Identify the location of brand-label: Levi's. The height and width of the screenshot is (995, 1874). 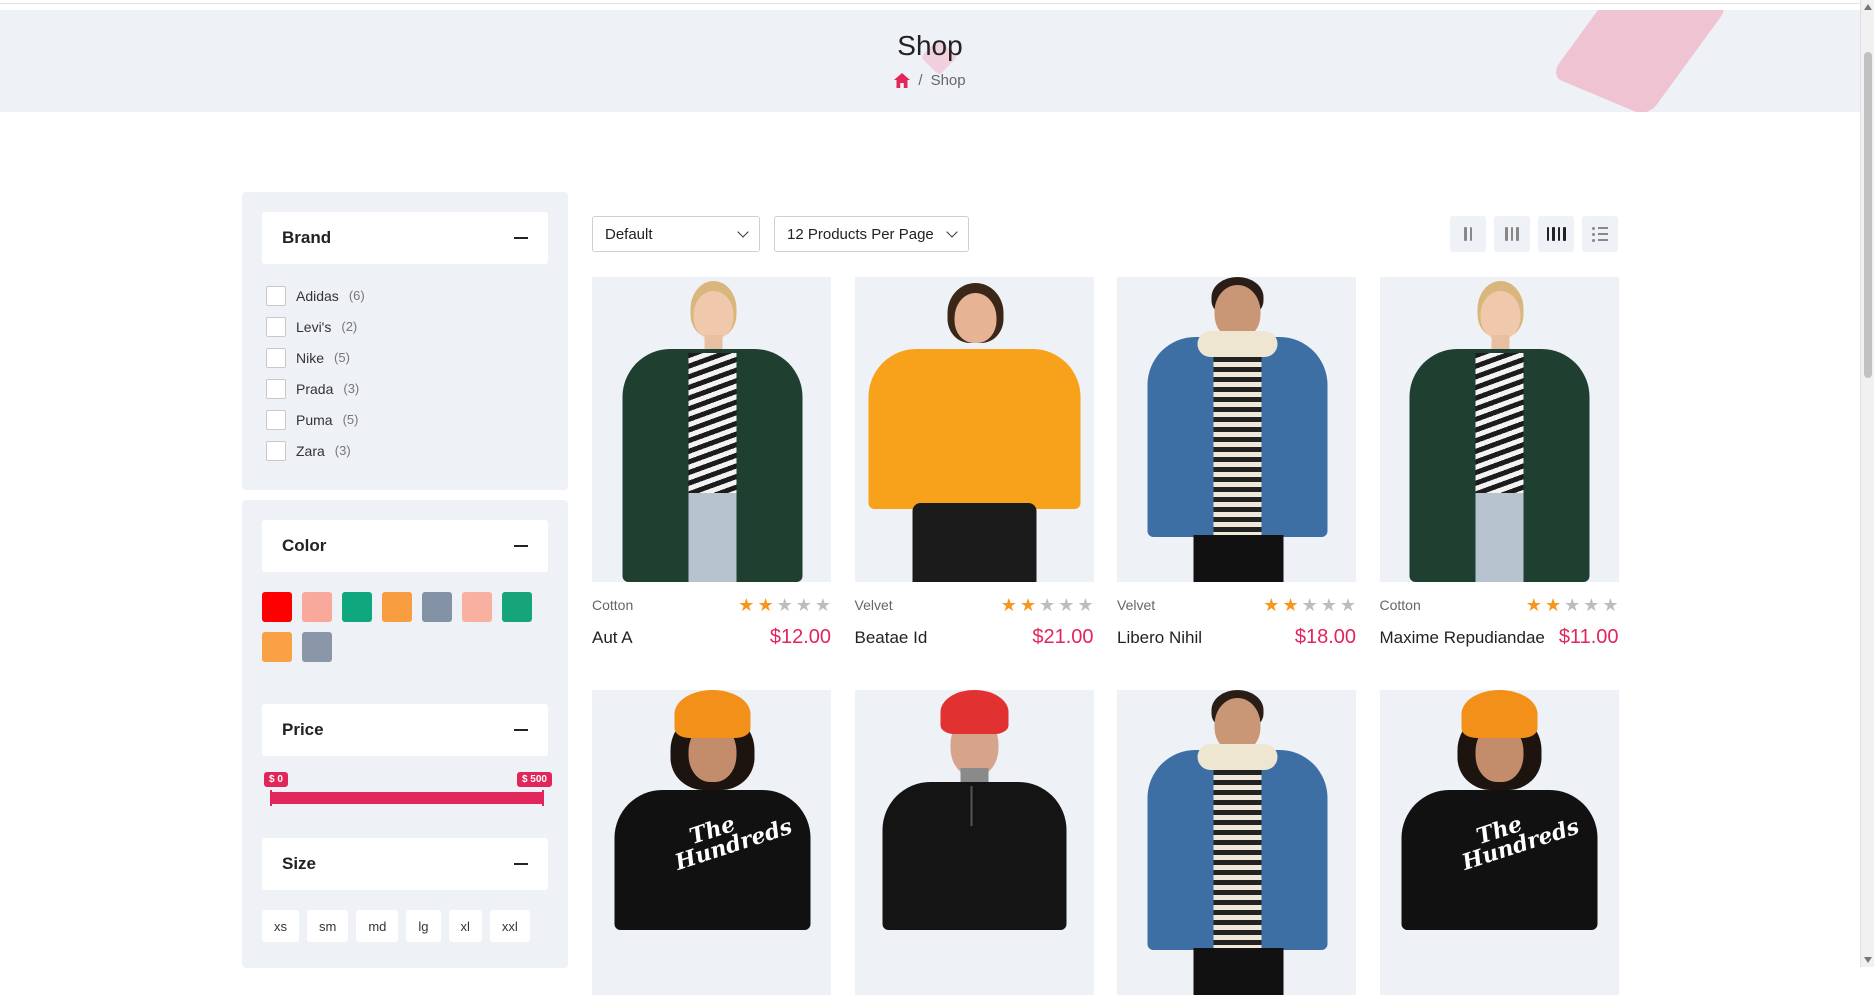
(314, 326).